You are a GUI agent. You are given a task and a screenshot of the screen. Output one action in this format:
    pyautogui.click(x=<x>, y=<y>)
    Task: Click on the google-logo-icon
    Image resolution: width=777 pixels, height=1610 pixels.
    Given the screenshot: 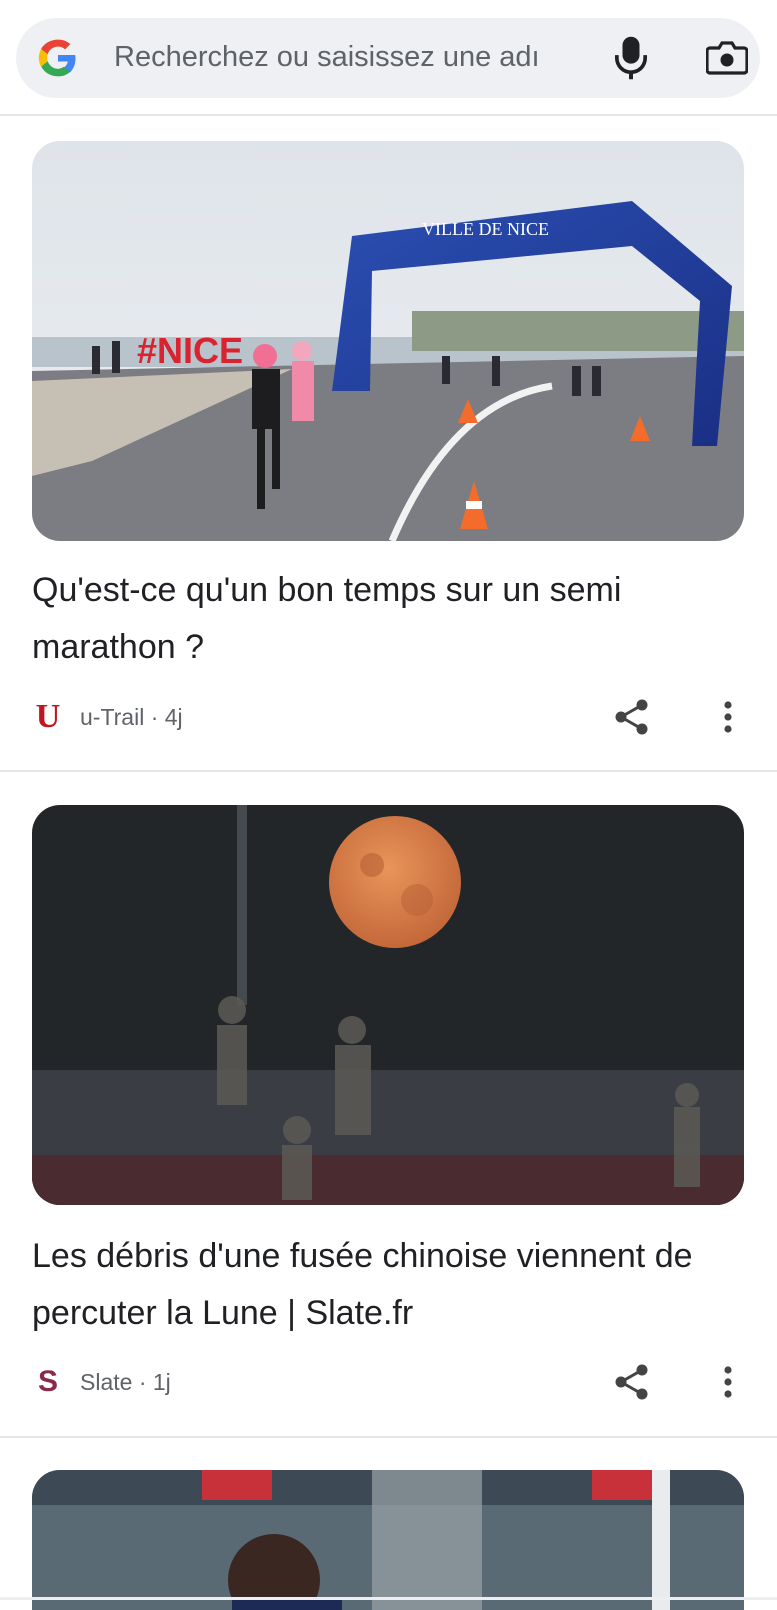 What is the action you would take?
    pyautogui.click(x=57, y=58)
    